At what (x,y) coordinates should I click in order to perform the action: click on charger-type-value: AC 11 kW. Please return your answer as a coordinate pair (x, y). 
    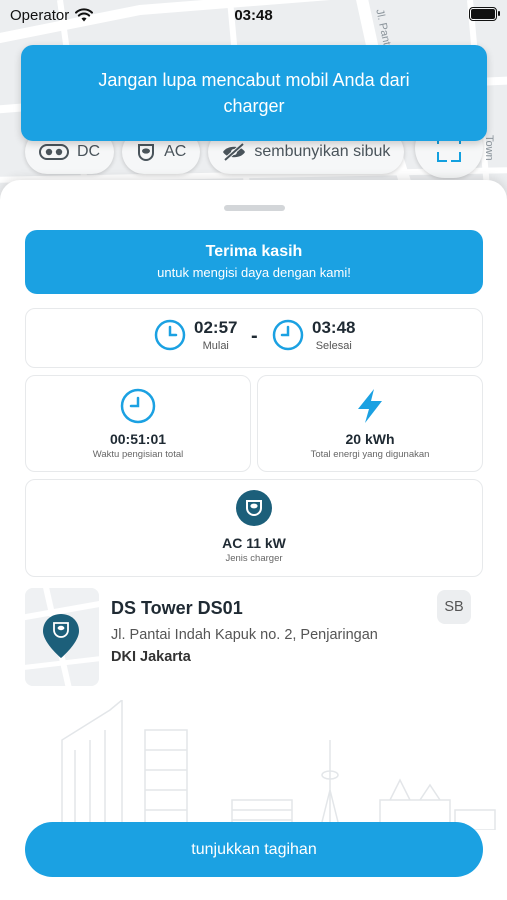
    Looking at the image, I should click on (254, 543).